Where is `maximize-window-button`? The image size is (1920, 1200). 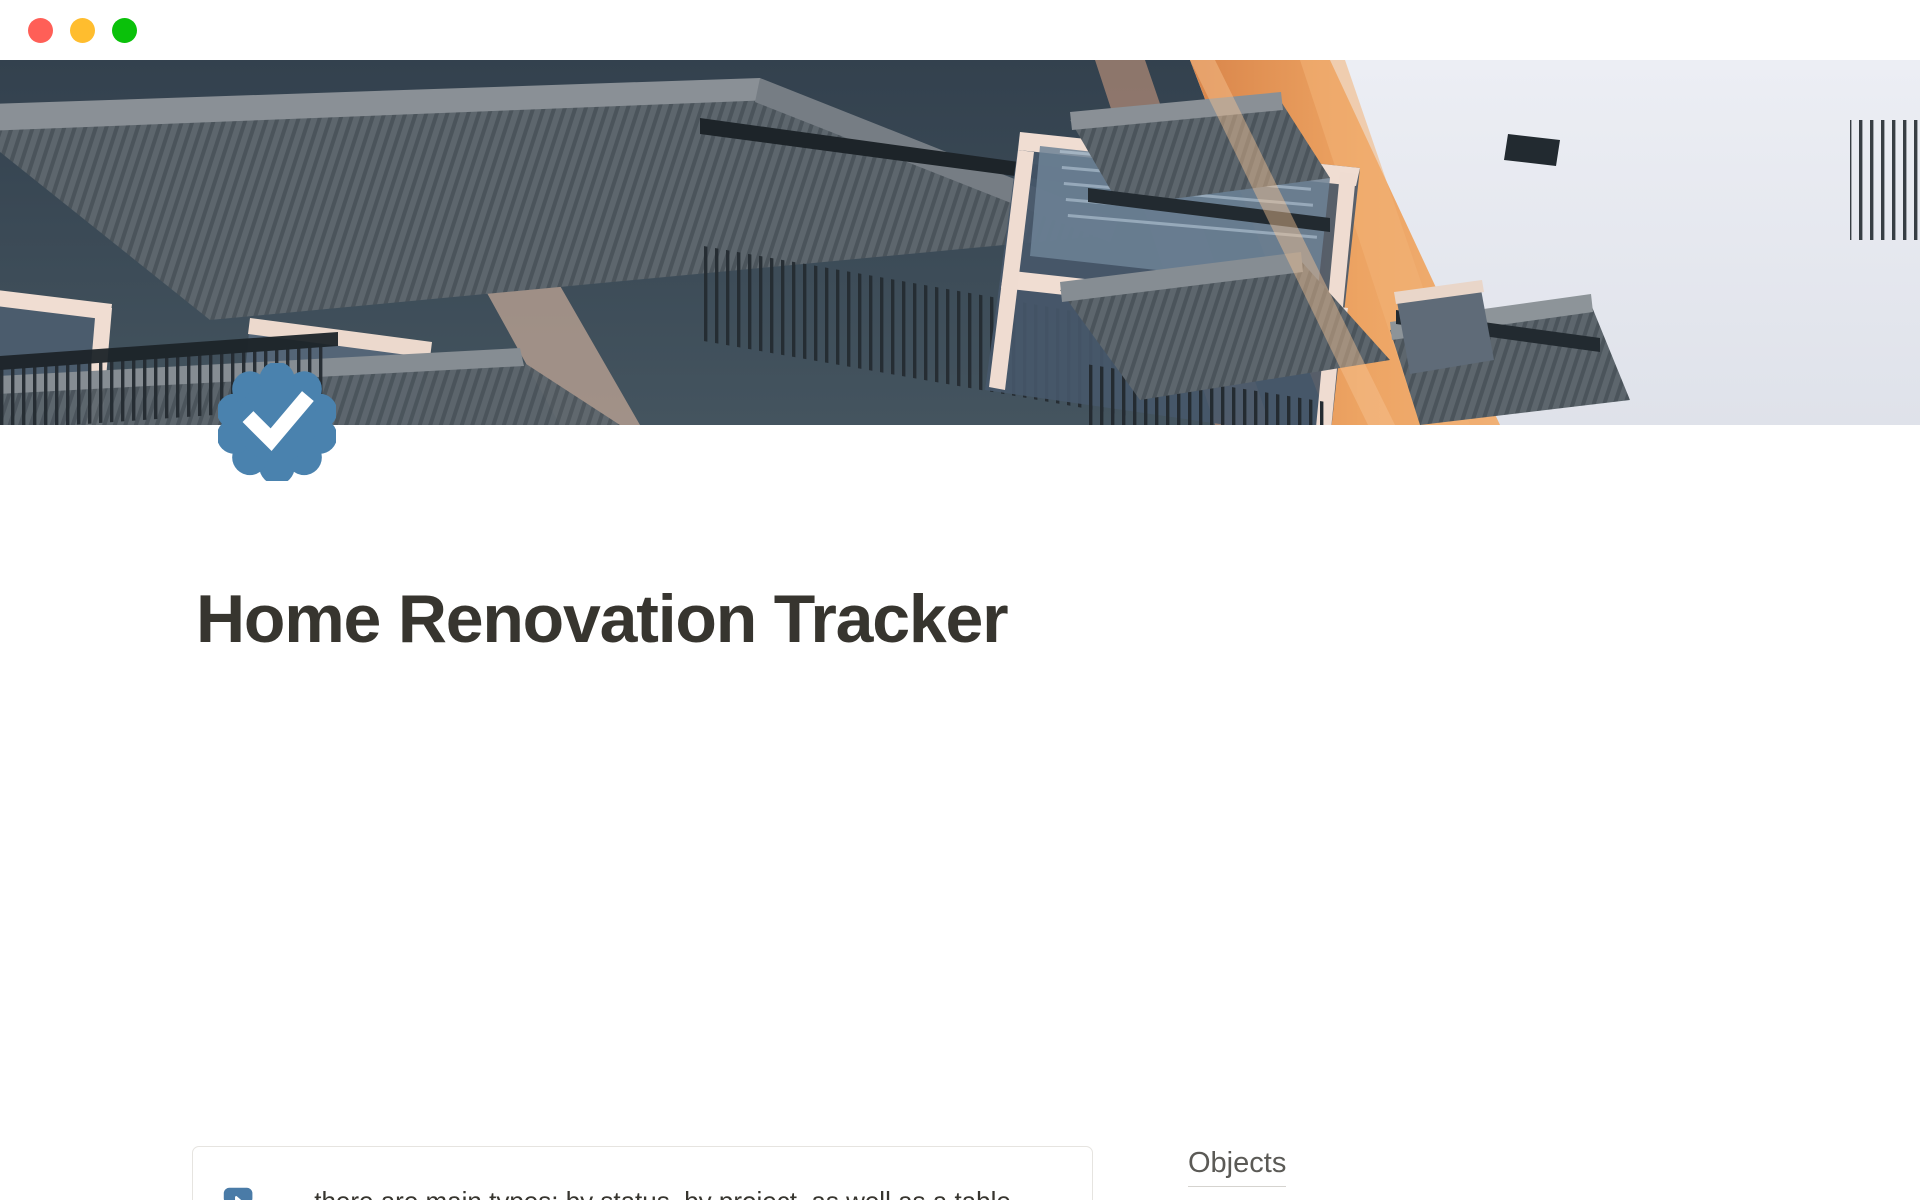
maximize-window-button is located at coordinates (124, 30).